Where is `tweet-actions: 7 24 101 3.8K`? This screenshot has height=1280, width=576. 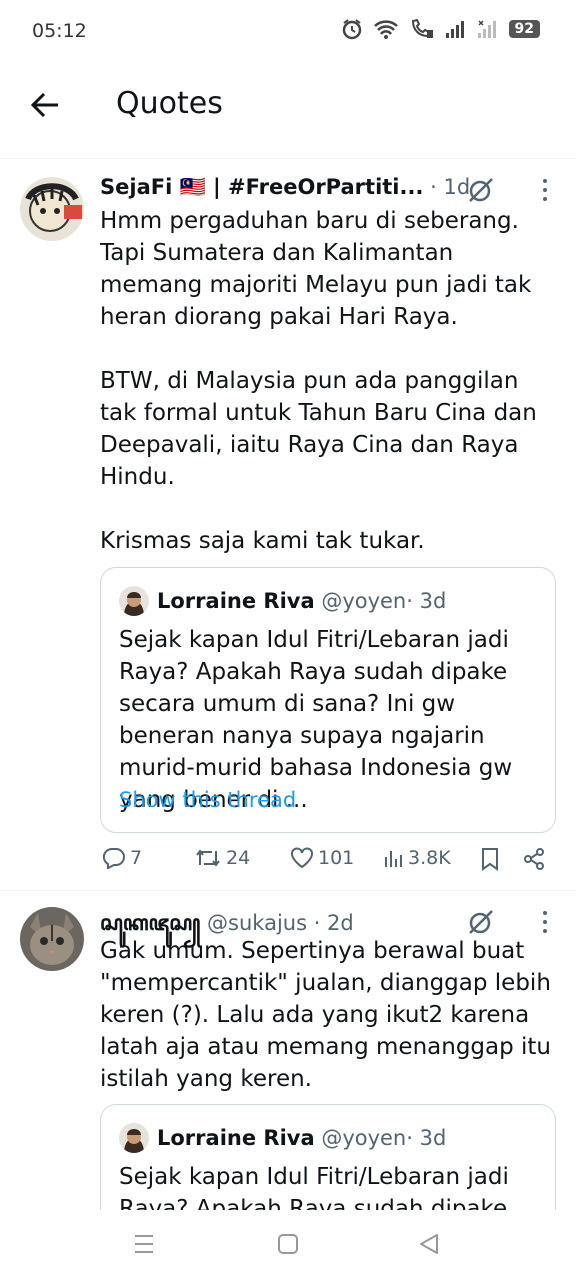 tweet-actions: 7 24 101 3.8K is located at coordinates (325, 862).